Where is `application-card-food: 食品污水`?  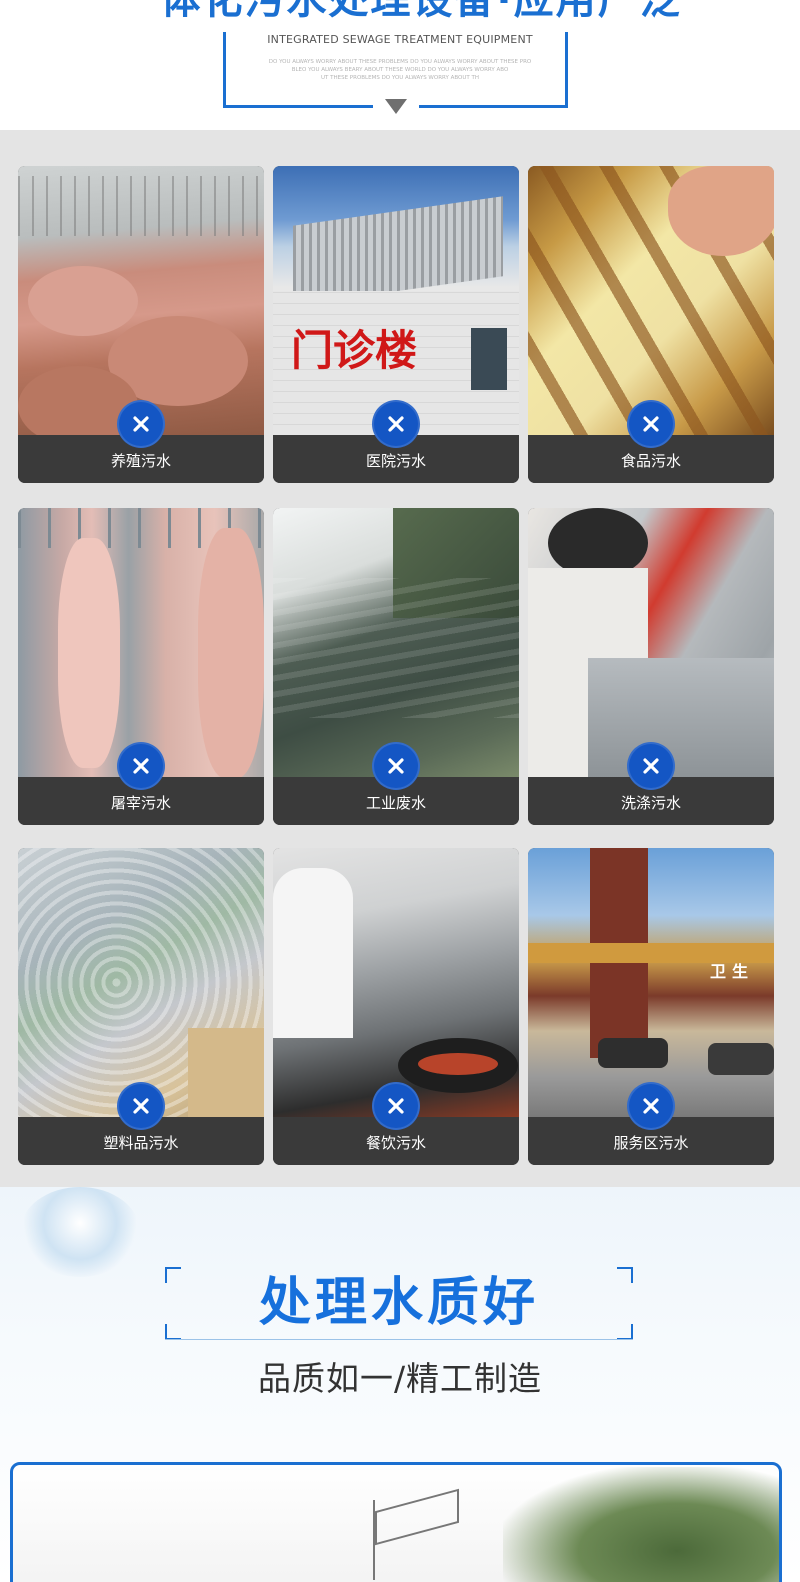
application-card-food: 食品污水 is located at coordinates (651, 324).